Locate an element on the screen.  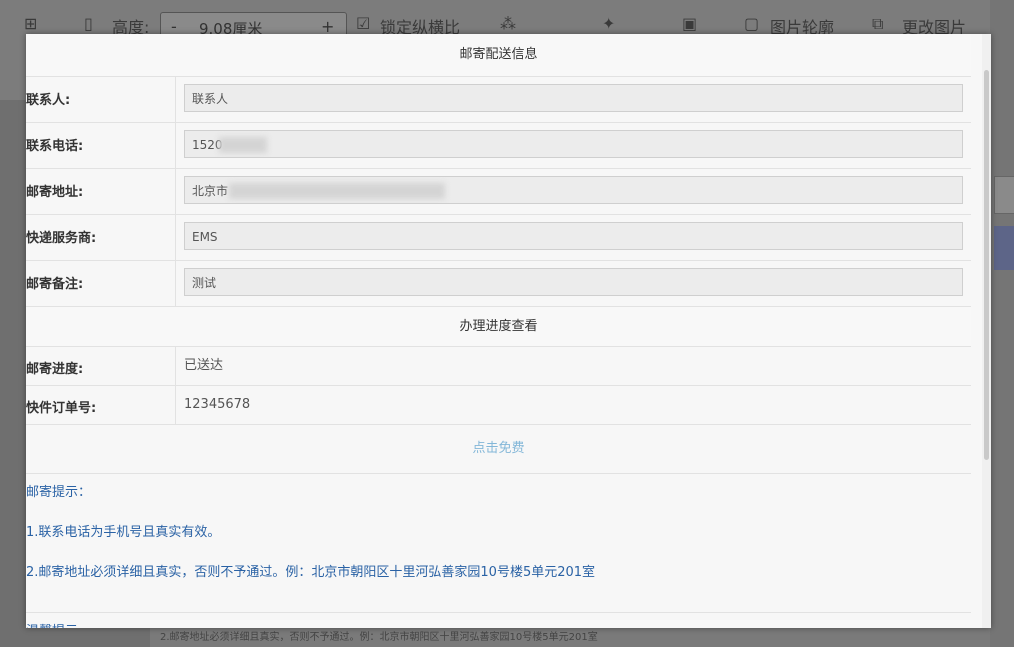
dialog-scrollbar is located at coordinates (986, 331).